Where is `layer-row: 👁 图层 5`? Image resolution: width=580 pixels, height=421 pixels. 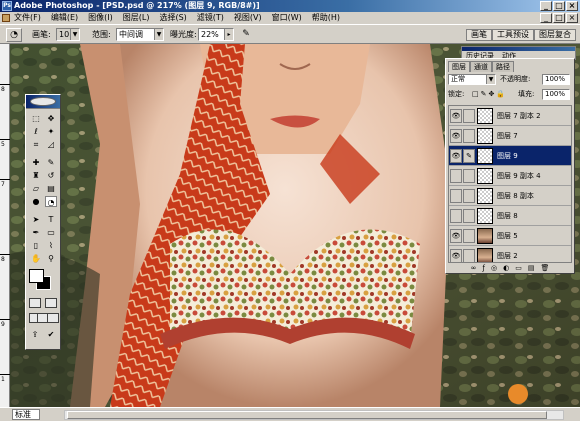
layer-row: 👁 图层 5 is located at coordinates (510, 236).